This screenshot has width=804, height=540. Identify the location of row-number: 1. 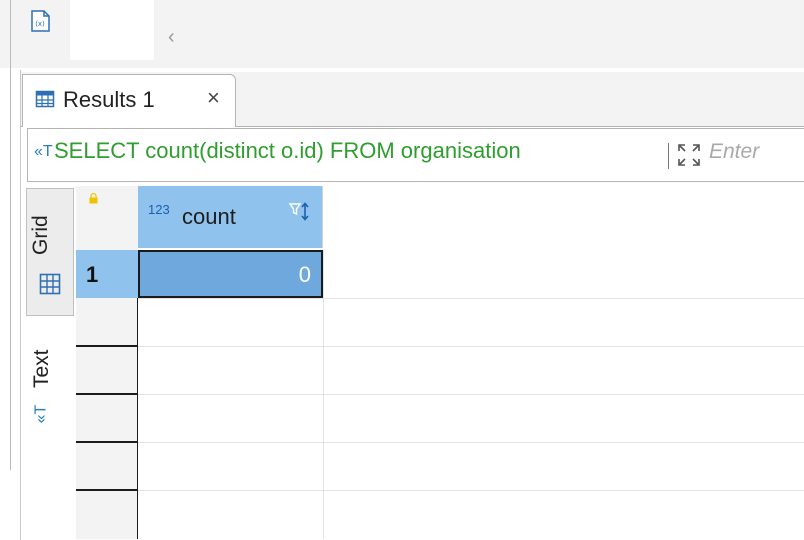
(92, 274).